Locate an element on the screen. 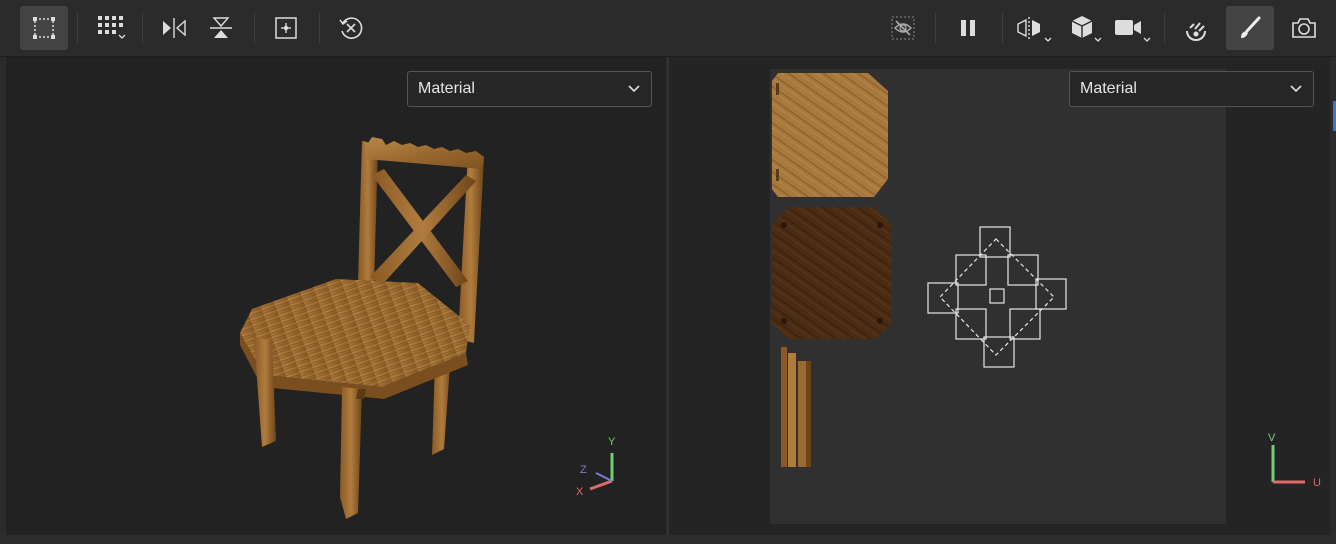  mirror-horizontal-icon is located at coordinates (174, 28).